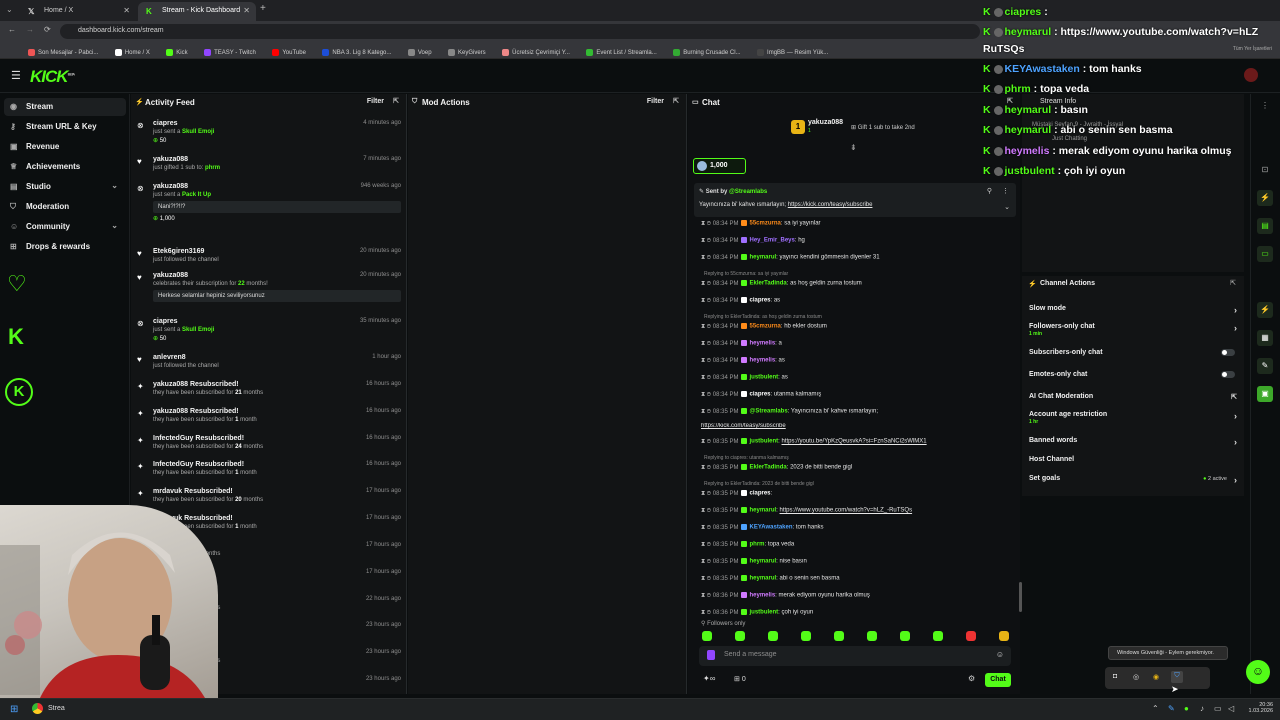 This screenshot has height=720, width=1280. What do you see at coordinates (65, 187) in the screenshot?
I see `sidebar-item-studio: ▤ Studio ⌄` at bounding box center [65, 187].